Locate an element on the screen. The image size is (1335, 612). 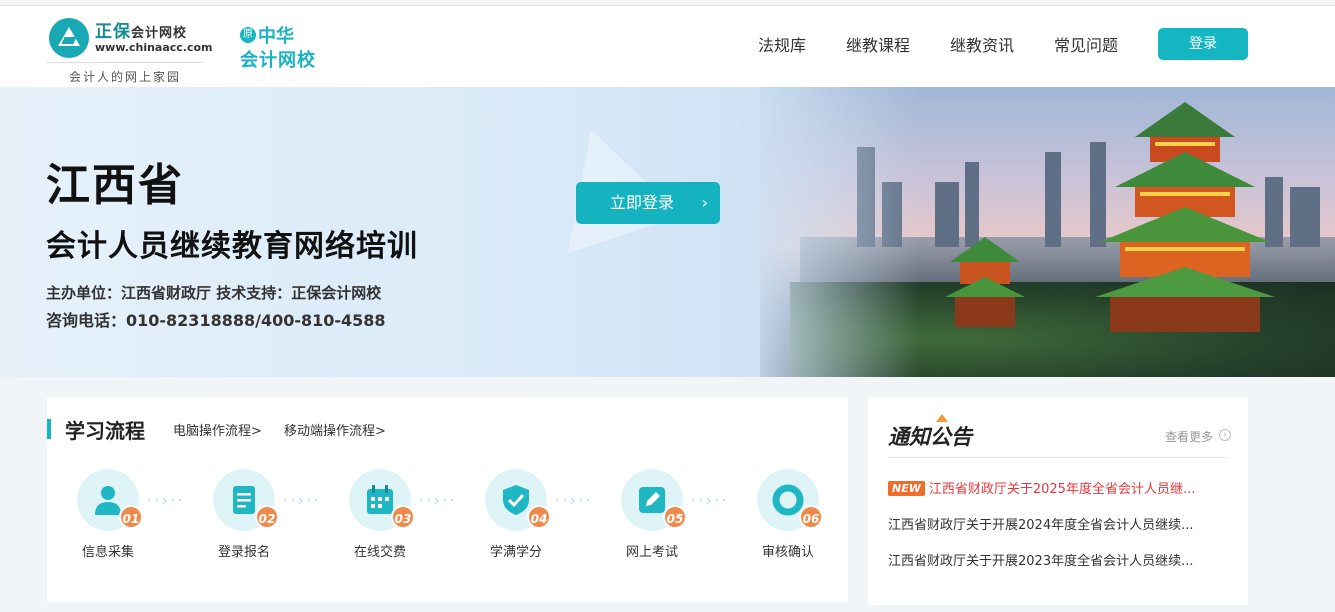
logo2-line2: 会计网校 is located at coordinates (278, 60).